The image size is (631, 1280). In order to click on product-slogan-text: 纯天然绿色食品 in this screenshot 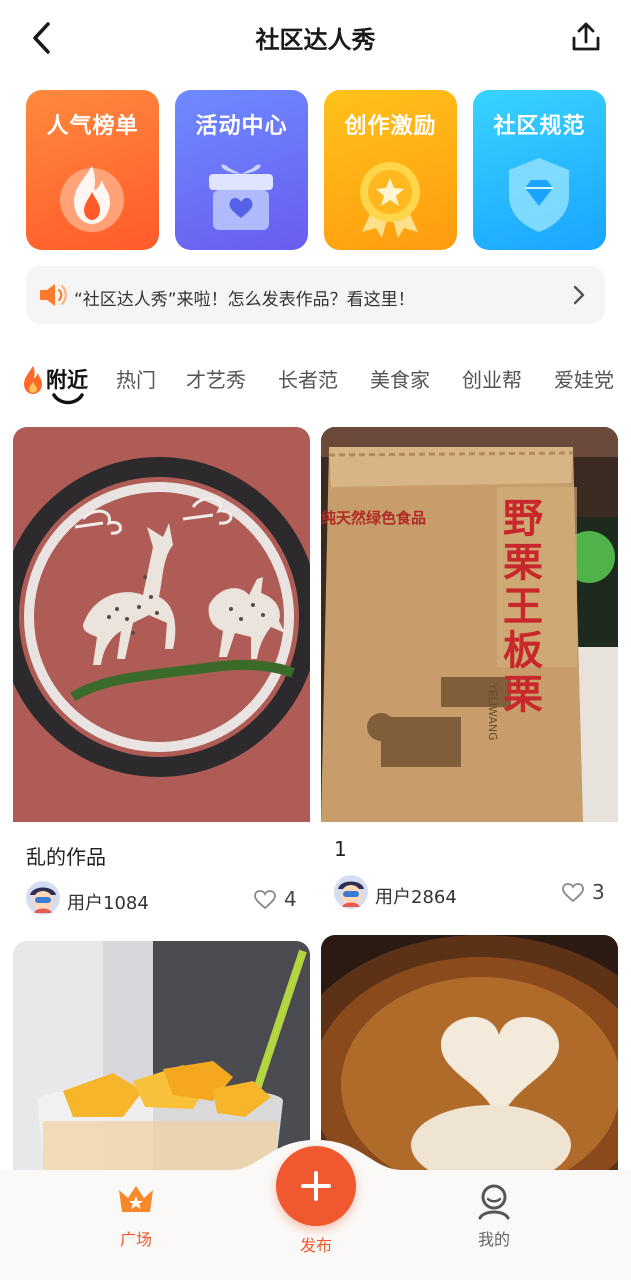, I will do `click(374, 518)`.